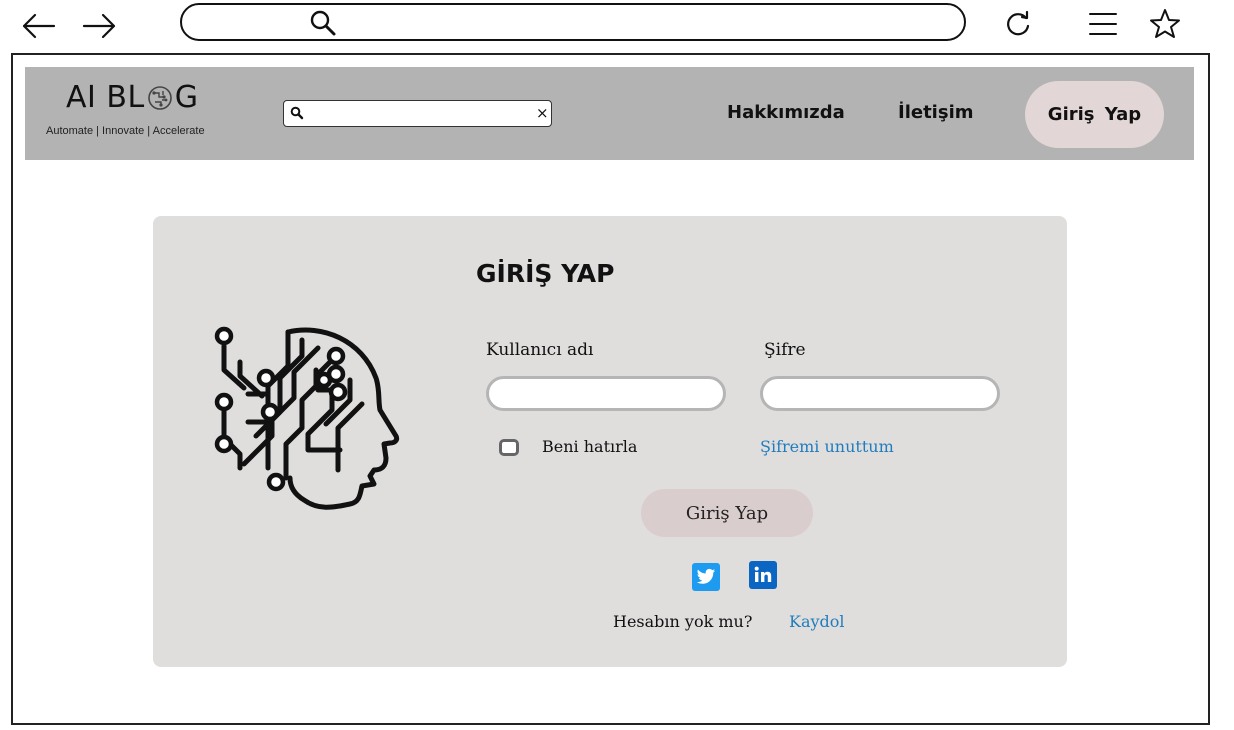  What do you see at coordinates (105, 97) in the screenshot?
I see `logo-text: AI BL` at bounding box center [105, 97].